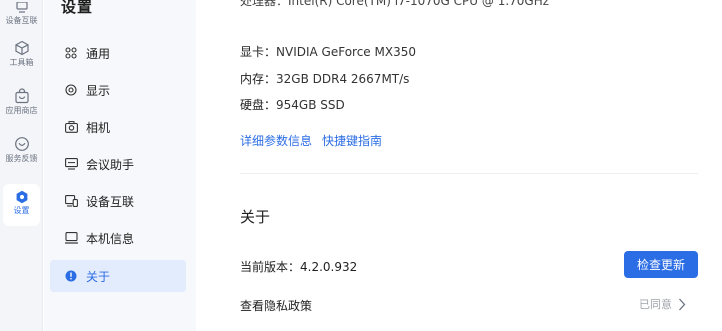  I want to click on nav-item-about: 关于, so click(118, 276).